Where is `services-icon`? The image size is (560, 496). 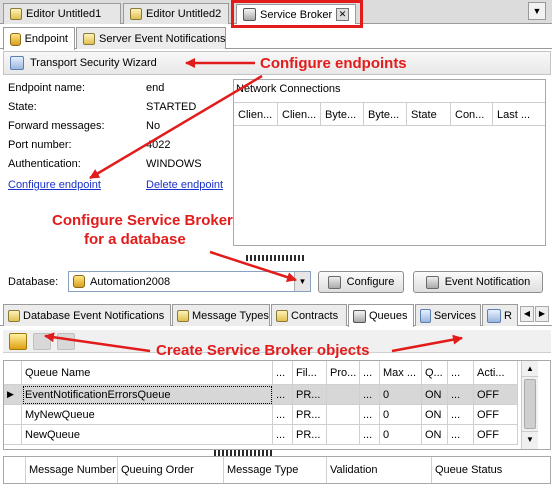
services-icon is located at coordinates (425, 315).